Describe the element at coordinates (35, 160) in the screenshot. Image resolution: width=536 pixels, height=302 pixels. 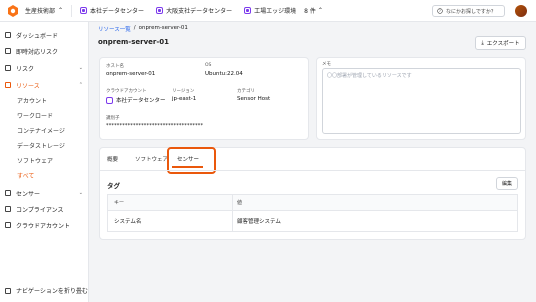
I see `sidebar-subitem-software: ソフトウェア` at that location.